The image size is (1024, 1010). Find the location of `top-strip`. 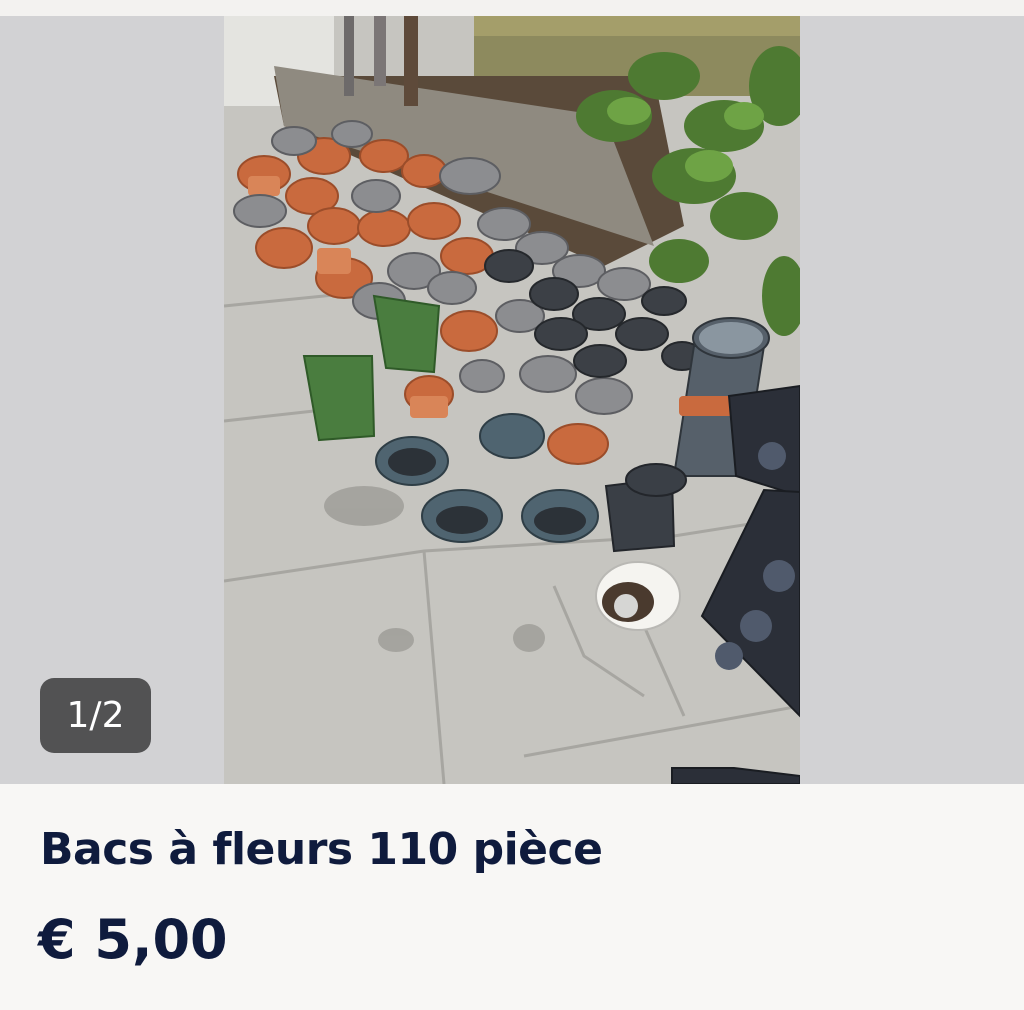

top-strip is located at coordinates (512, 8).